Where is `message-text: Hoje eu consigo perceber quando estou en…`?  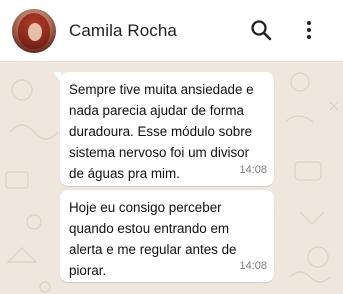 message-text: Hoje eu consigo perceber quando estou en… is located at coordinates (153, 239).